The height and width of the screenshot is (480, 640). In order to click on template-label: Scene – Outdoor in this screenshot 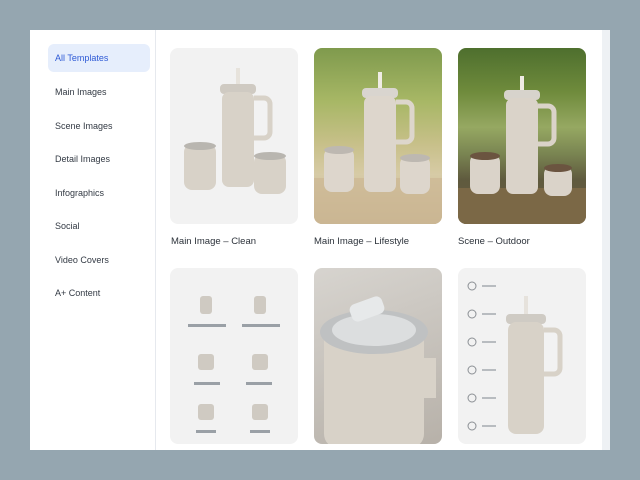, I will do `click(494, 241)`.